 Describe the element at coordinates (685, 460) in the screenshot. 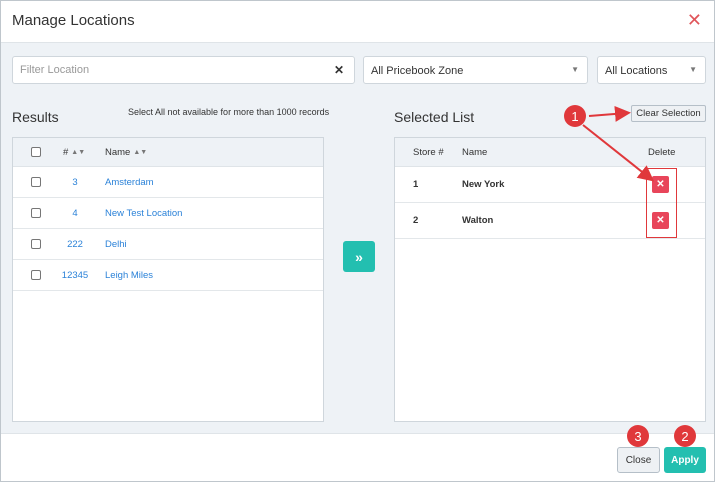

I see `apply-button: Apply` at that location.